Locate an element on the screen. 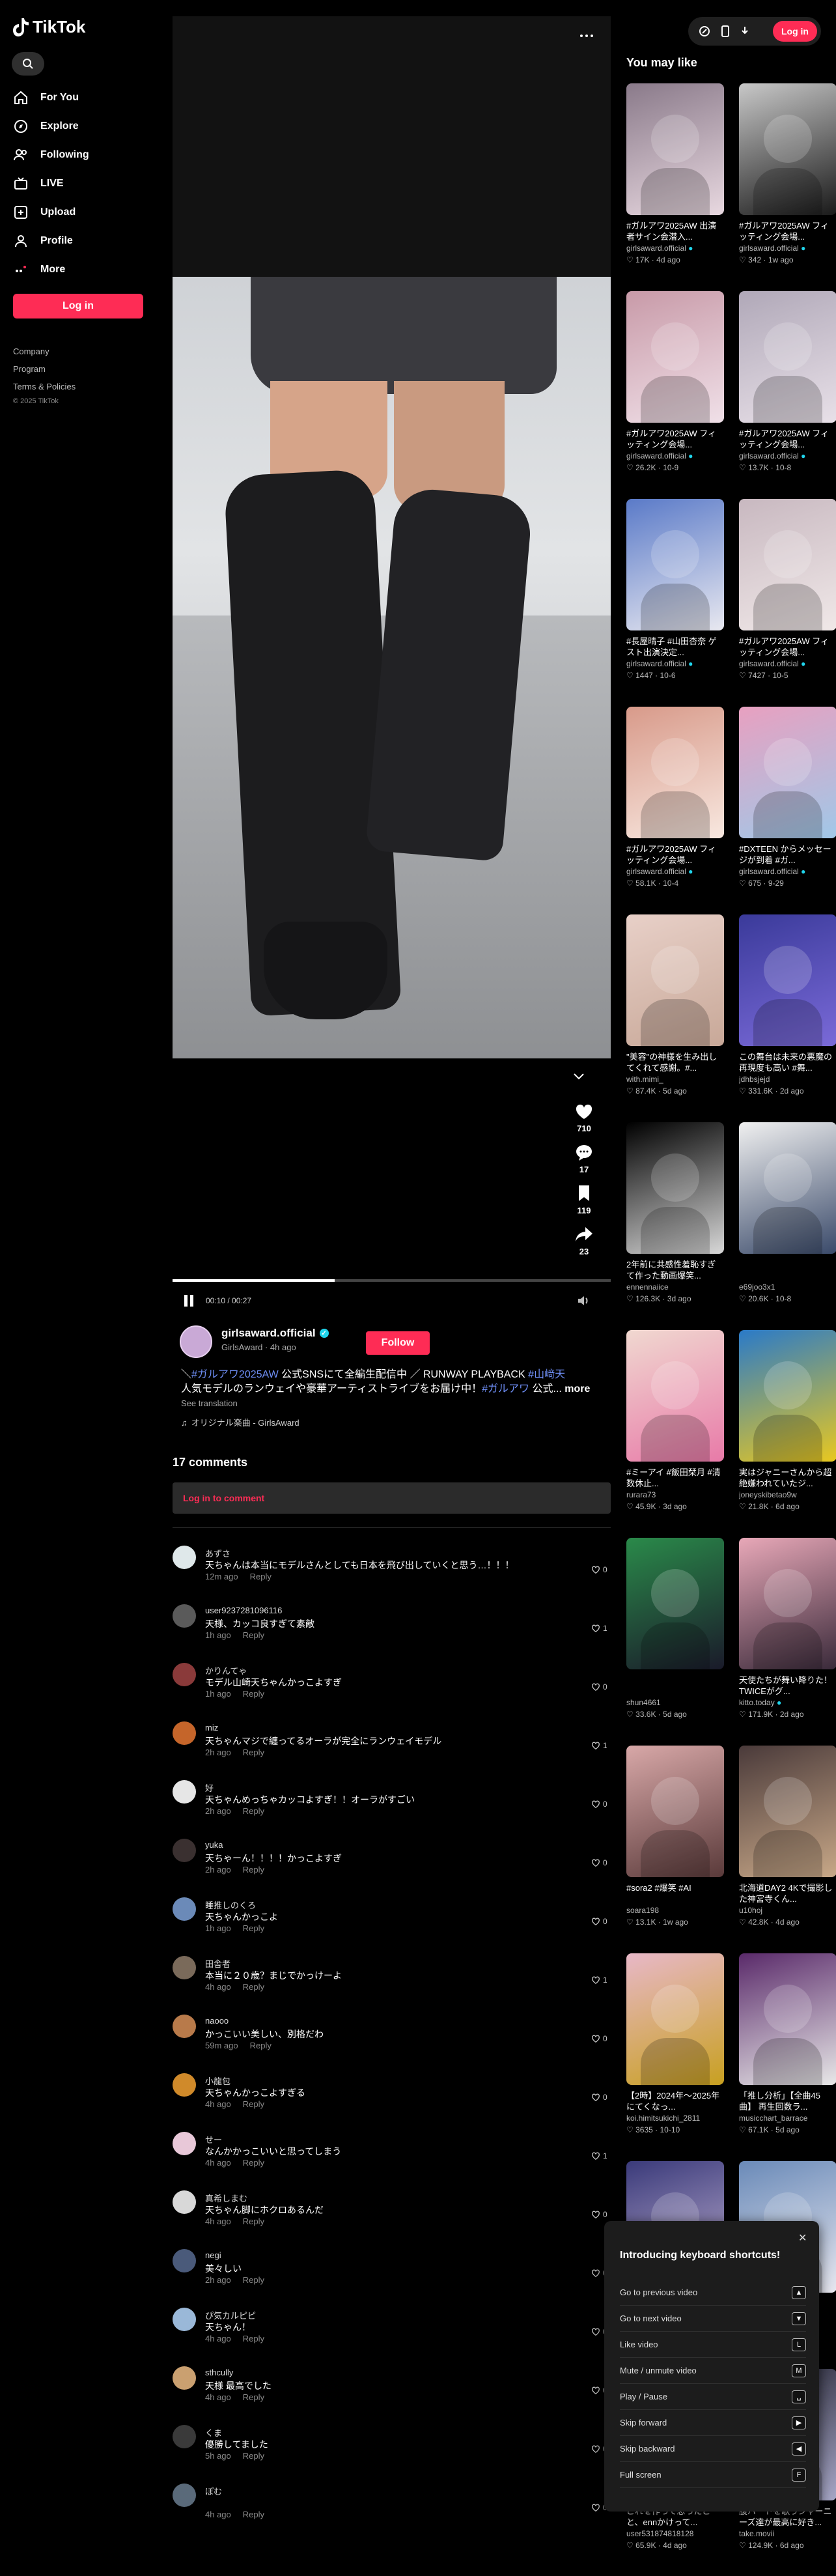 The width and height of the screenshot is (836, 2576). share-action: 23 is located at coordinates (584, 1240).